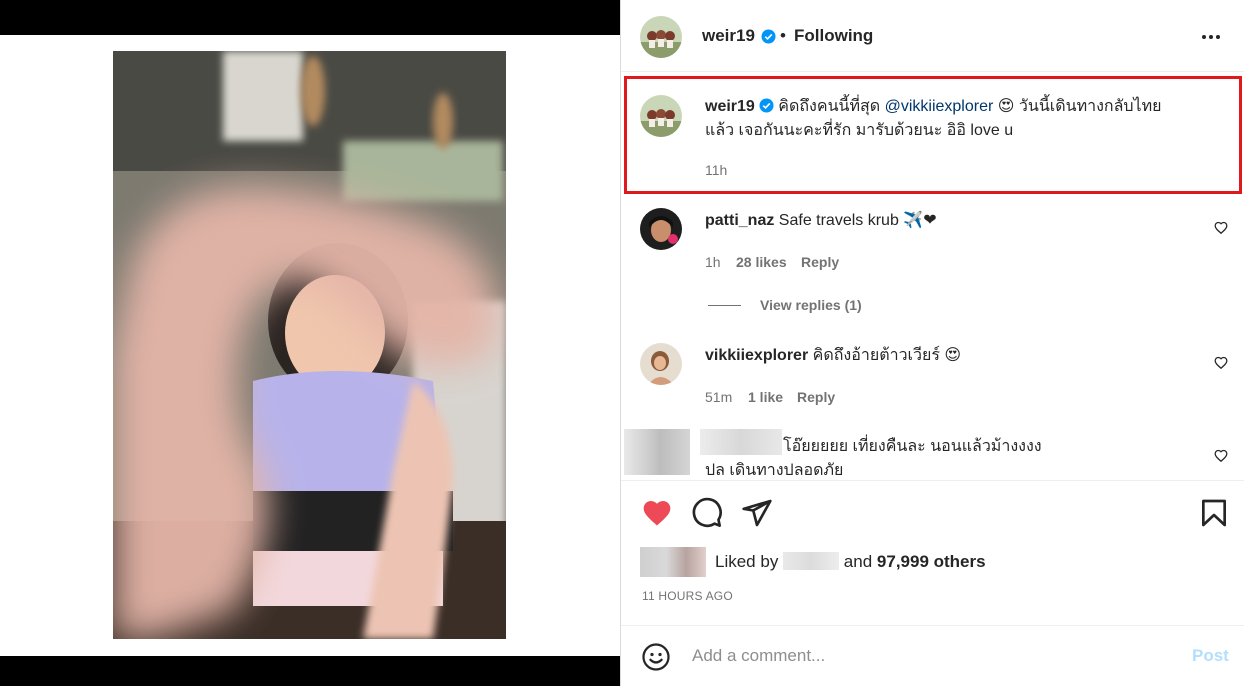 Image resolution: width=1244 pixels, height=686 pixels. I want to click on likes-count: 97,999 others, so click(931, 561).